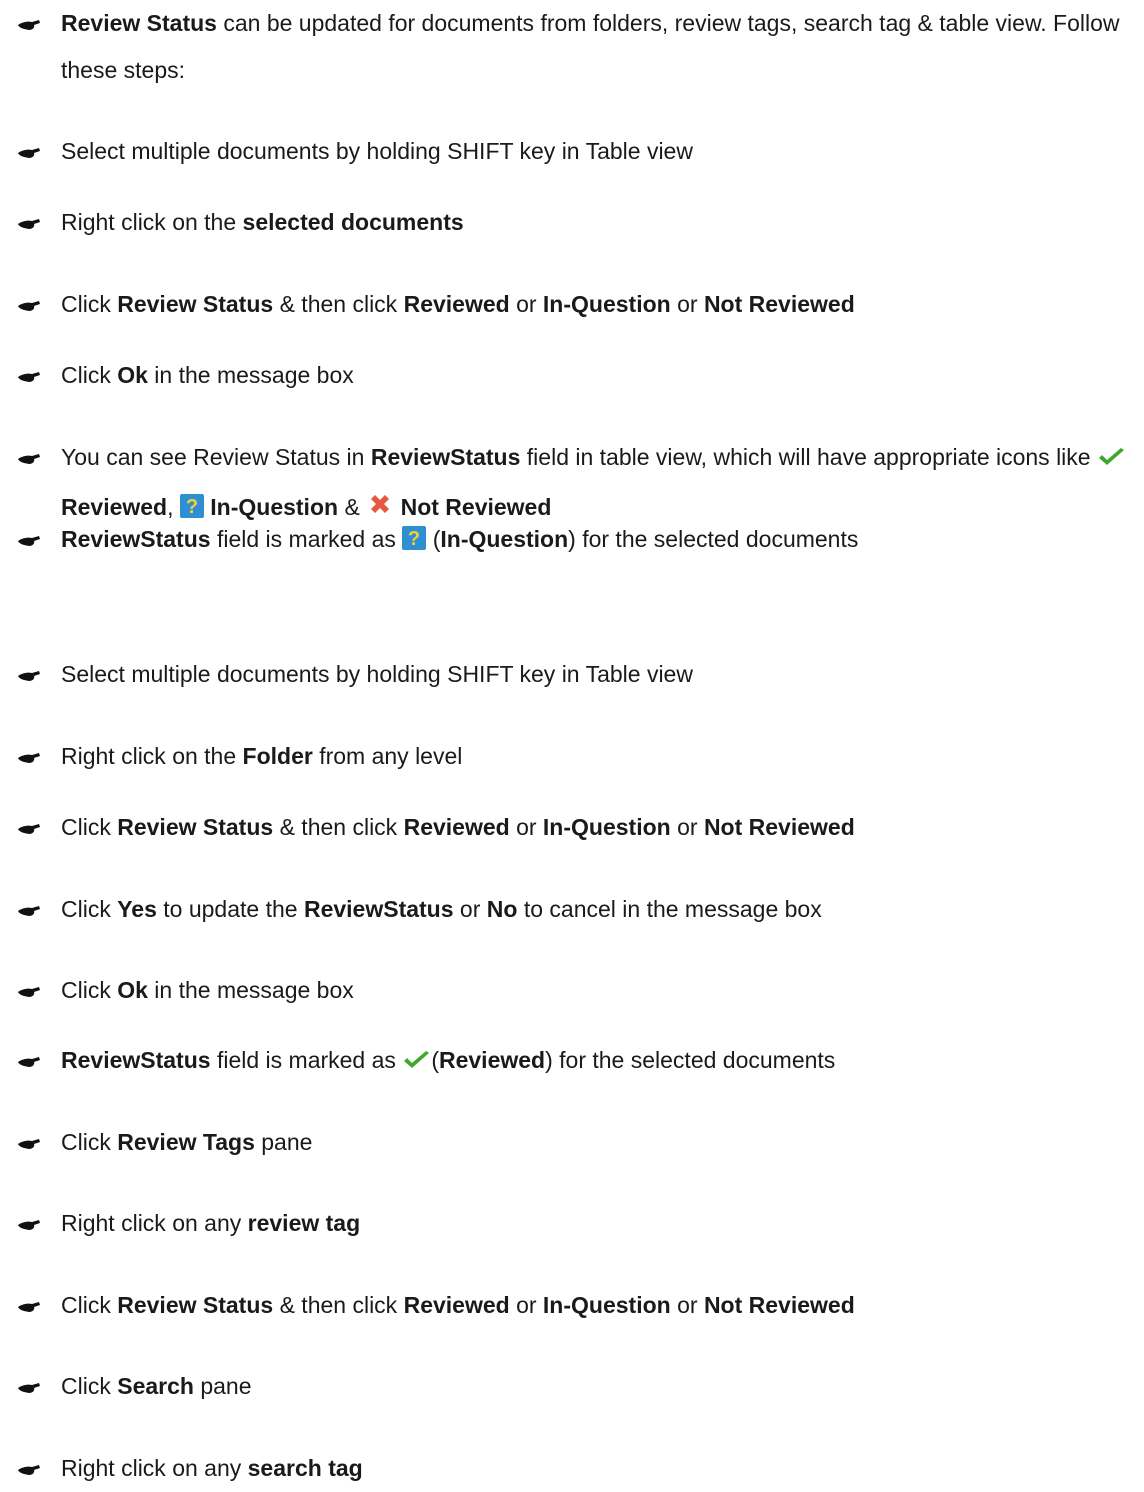 The height and width of the screenshot is (1492, 1144). Describe the element at coordinates (669, 909) in the screenshot. I see `step-text-segment: to cancel in the message box` at that location.